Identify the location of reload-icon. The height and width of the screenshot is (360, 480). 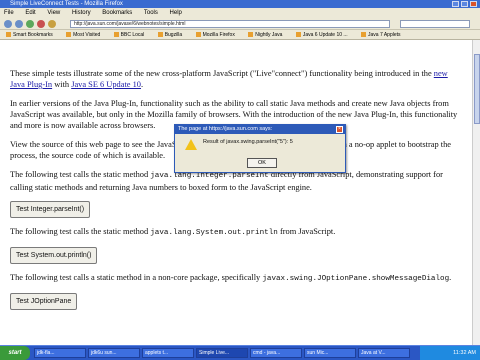
(30, 24).